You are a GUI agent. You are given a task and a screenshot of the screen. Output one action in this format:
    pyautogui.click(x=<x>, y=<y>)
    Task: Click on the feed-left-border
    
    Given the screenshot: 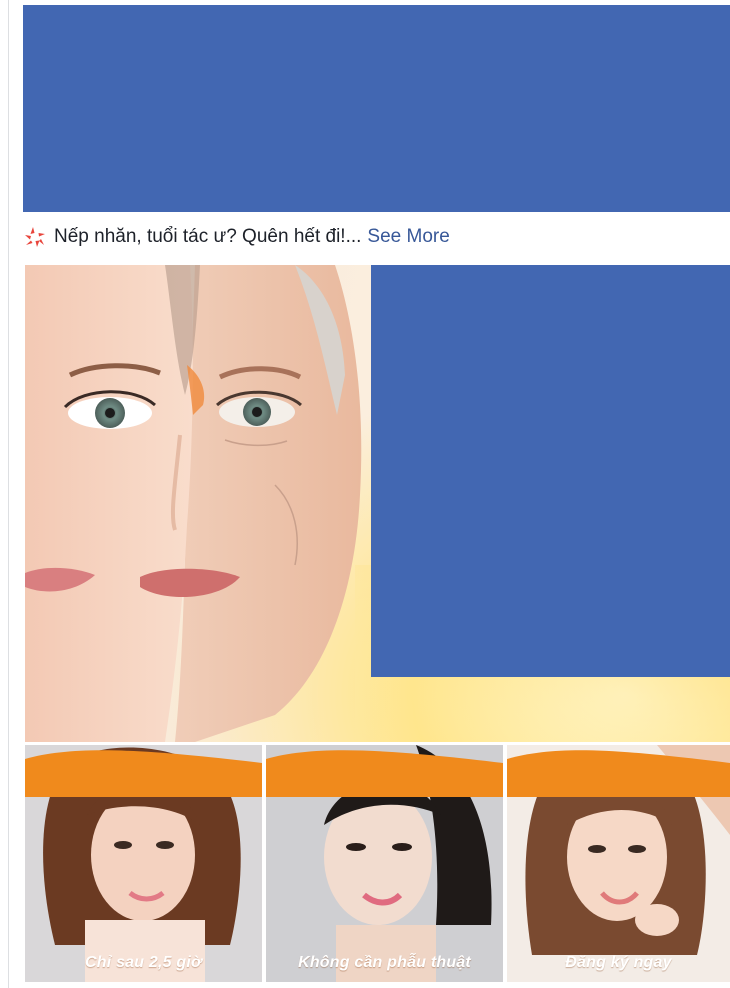 What is the action you would take?
    pyautogui.click(x=8, y=494)
    